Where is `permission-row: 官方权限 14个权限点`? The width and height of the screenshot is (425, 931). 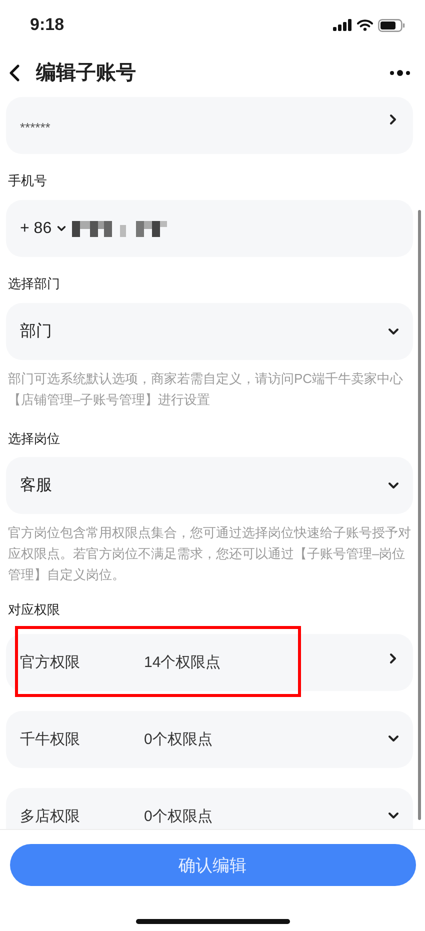 permission-row: 官方权限 14个权限点 is located at coordinates (209, 662).